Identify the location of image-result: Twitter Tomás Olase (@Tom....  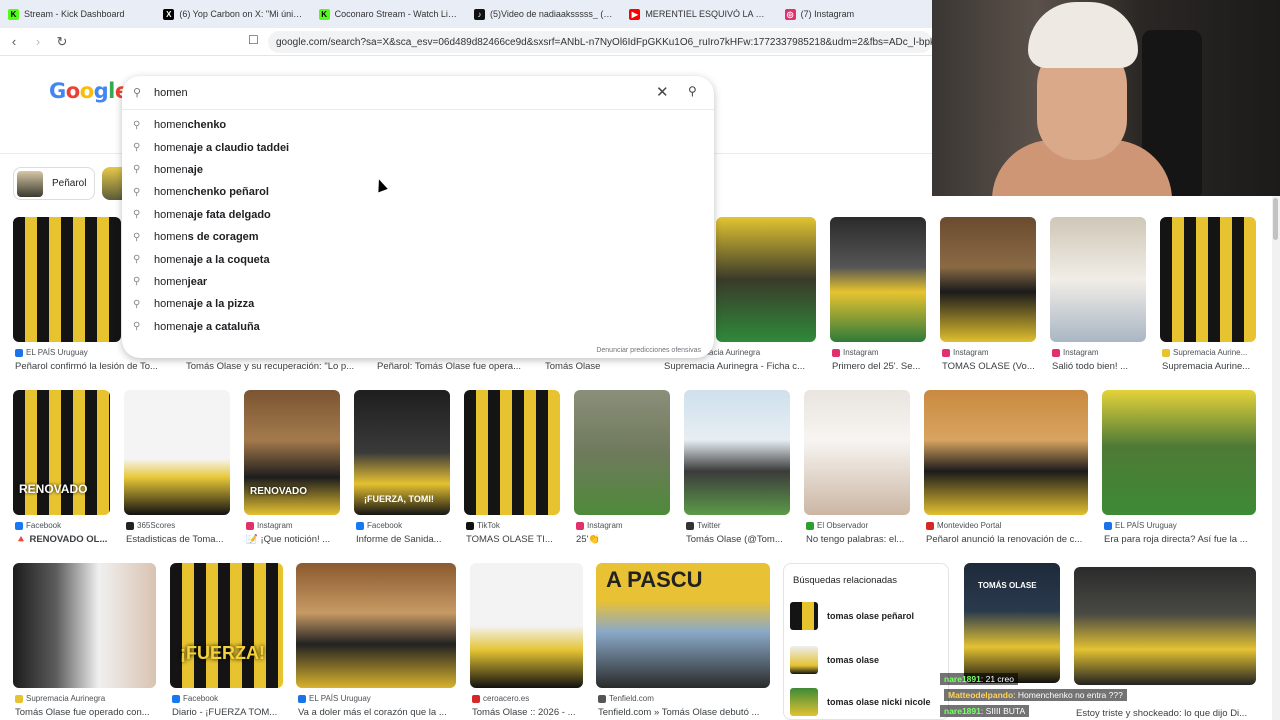
(737, 470).